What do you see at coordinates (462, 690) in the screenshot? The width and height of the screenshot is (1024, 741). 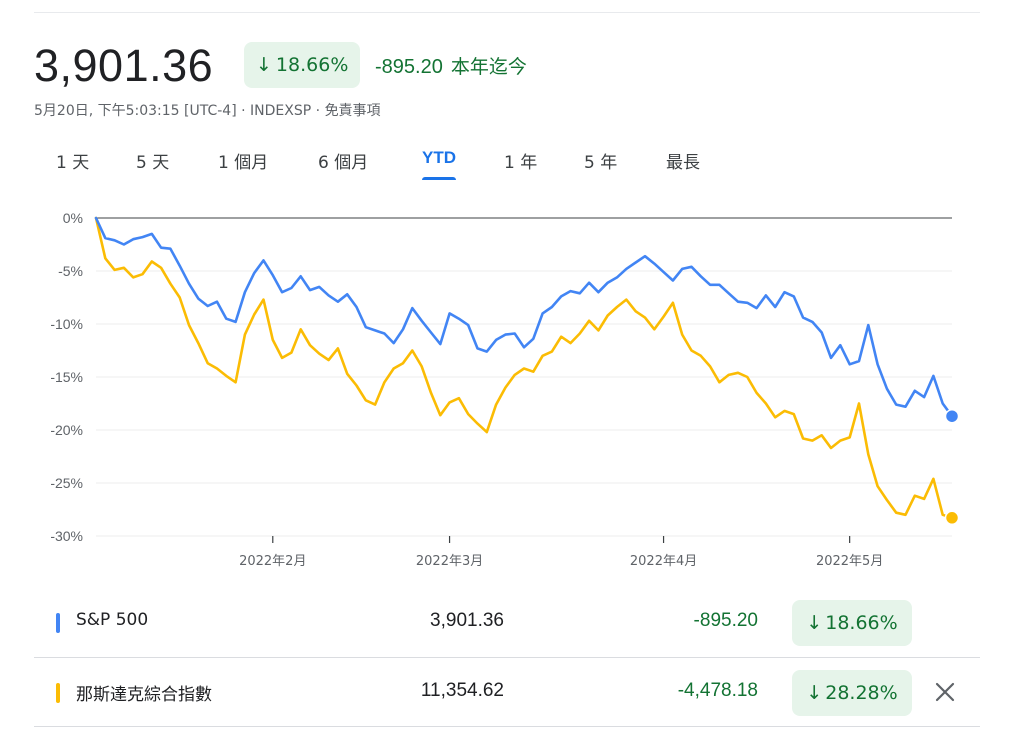 I see `index-value: 11,354.62` at bounding box center [462, 690].